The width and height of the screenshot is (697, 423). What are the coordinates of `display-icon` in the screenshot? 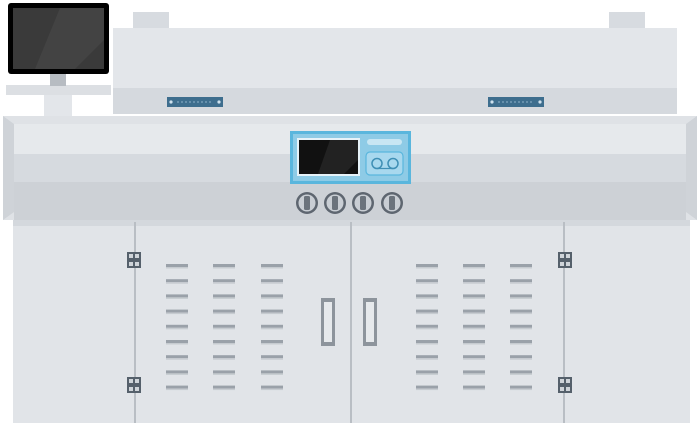 It's located at (328, 157).